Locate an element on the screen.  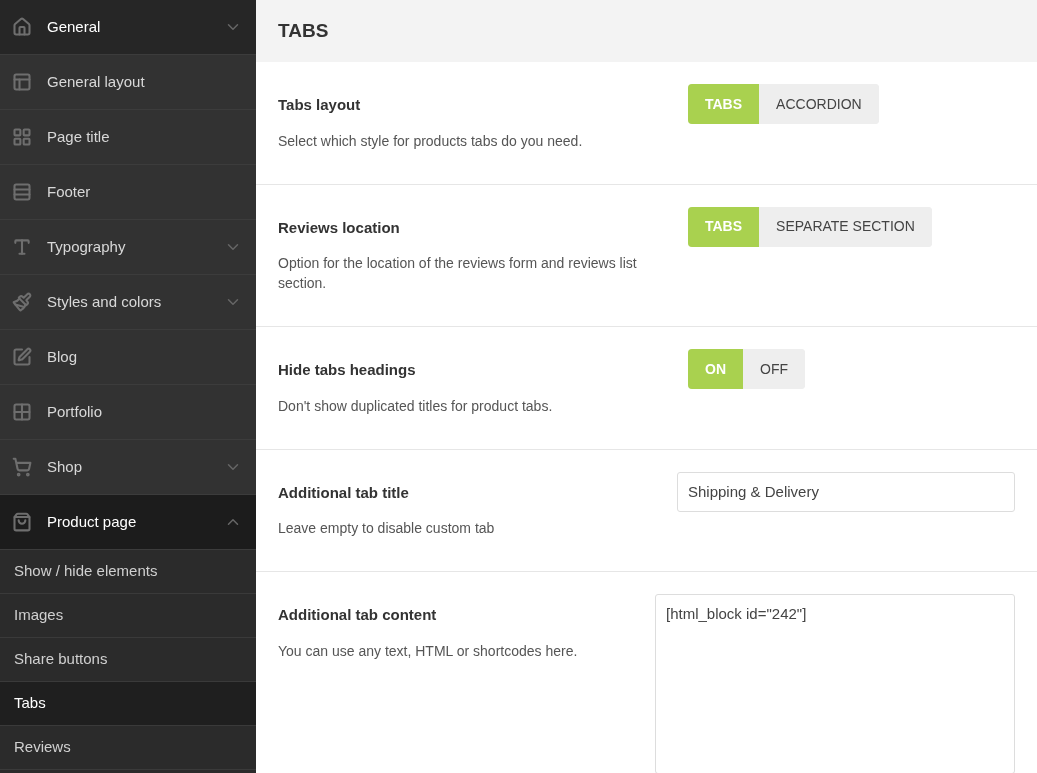
sidebar-item: General layout is located at coordinates (128, 82).